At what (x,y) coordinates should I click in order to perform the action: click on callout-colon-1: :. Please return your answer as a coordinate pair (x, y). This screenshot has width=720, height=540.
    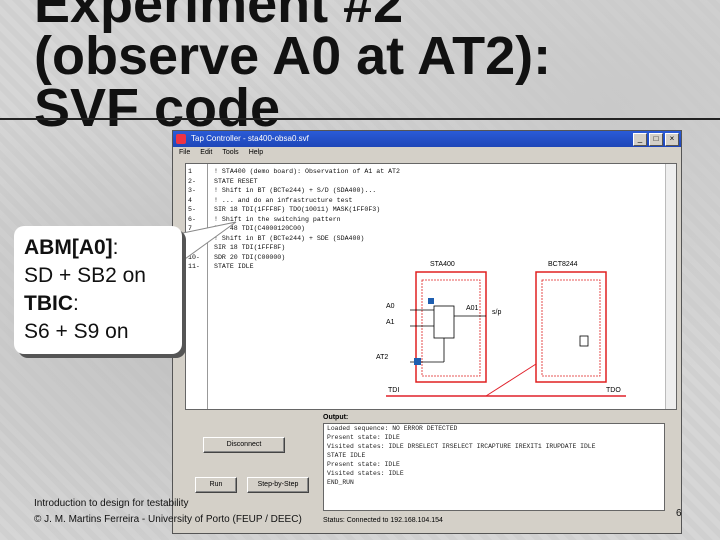
    Looking at the image, I should click on (115, 247).